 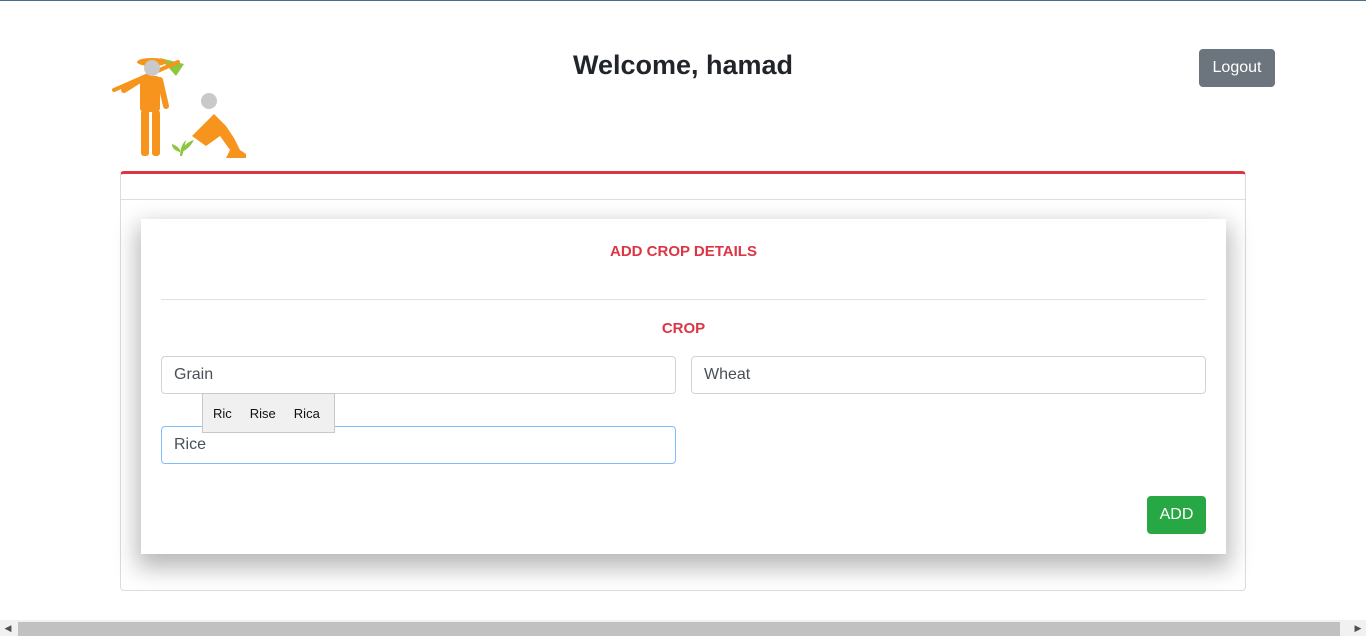 What do you see at coordinates (183, 148) in the screenshot?
I see `sprout-icon` at bounding box center [183, 148].